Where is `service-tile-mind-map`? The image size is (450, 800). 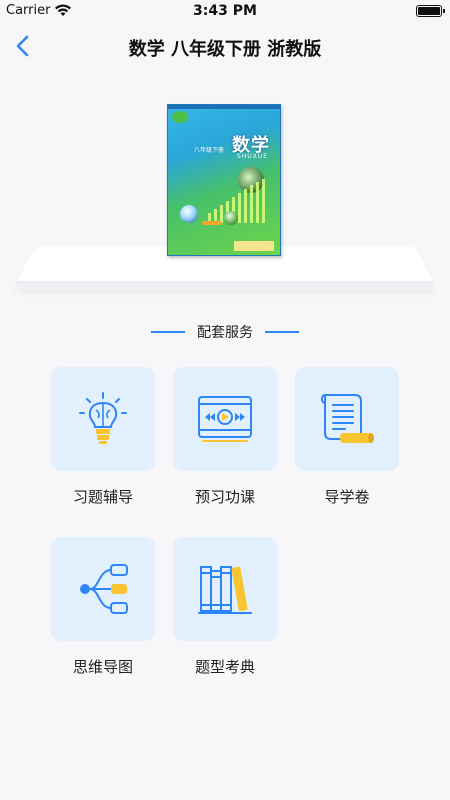
service-tile-mind-map is located at coordinates (103, 589).